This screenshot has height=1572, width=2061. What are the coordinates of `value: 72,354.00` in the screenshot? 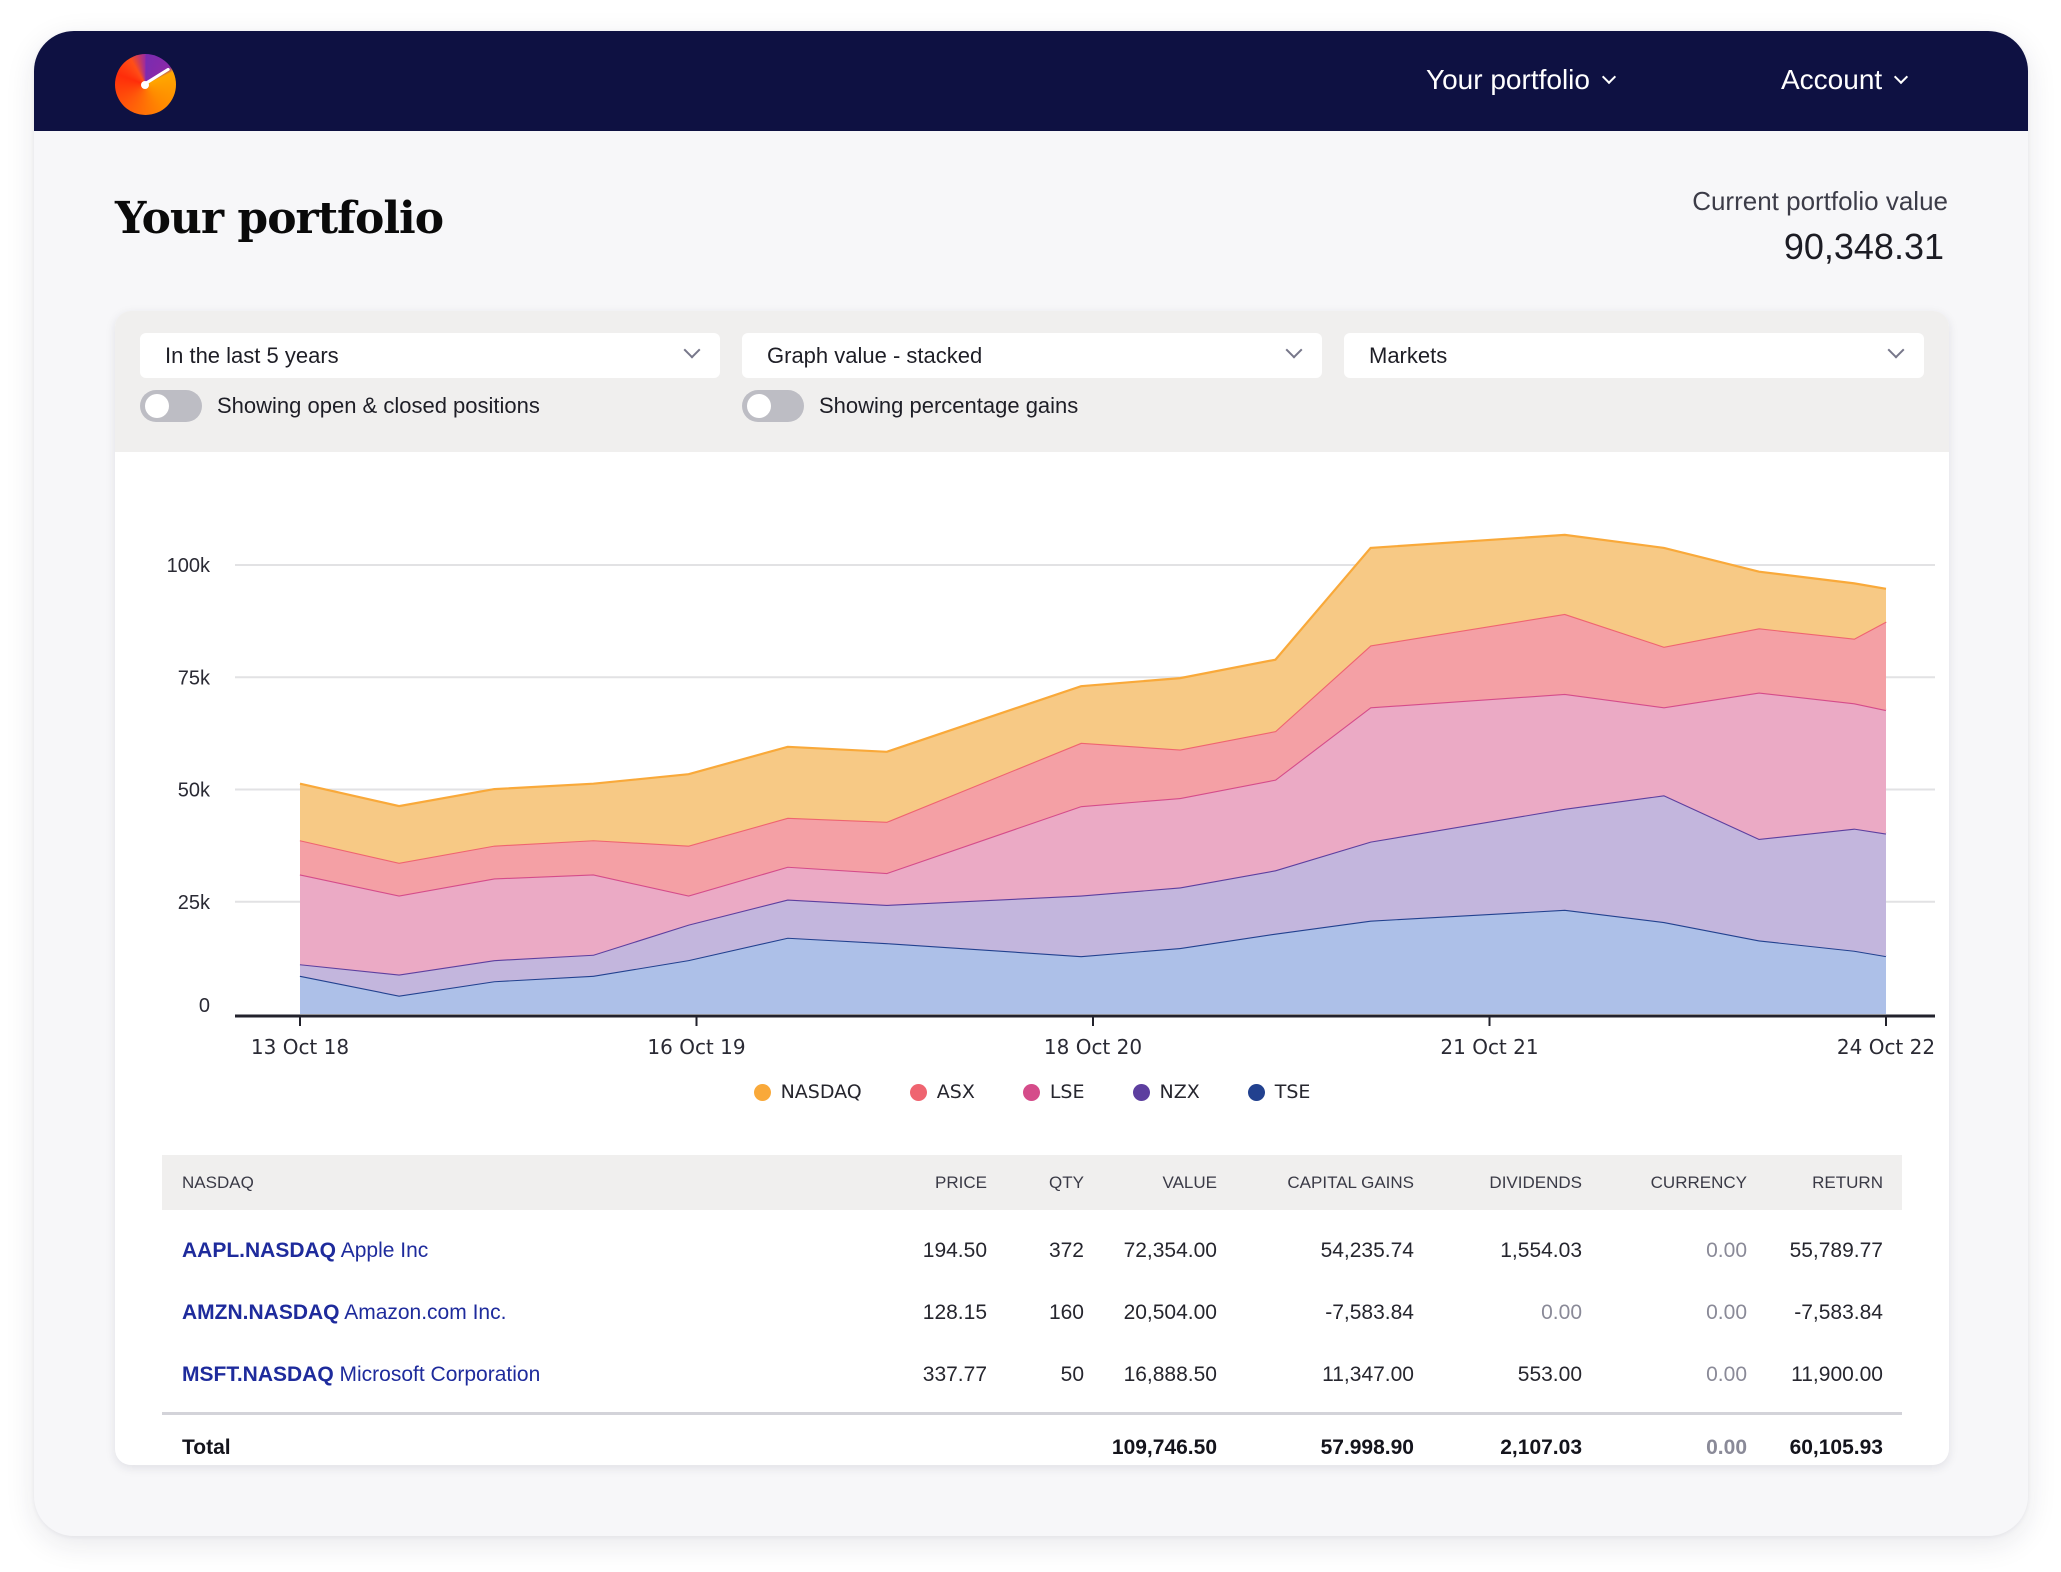 It's located at (1170, 1250).